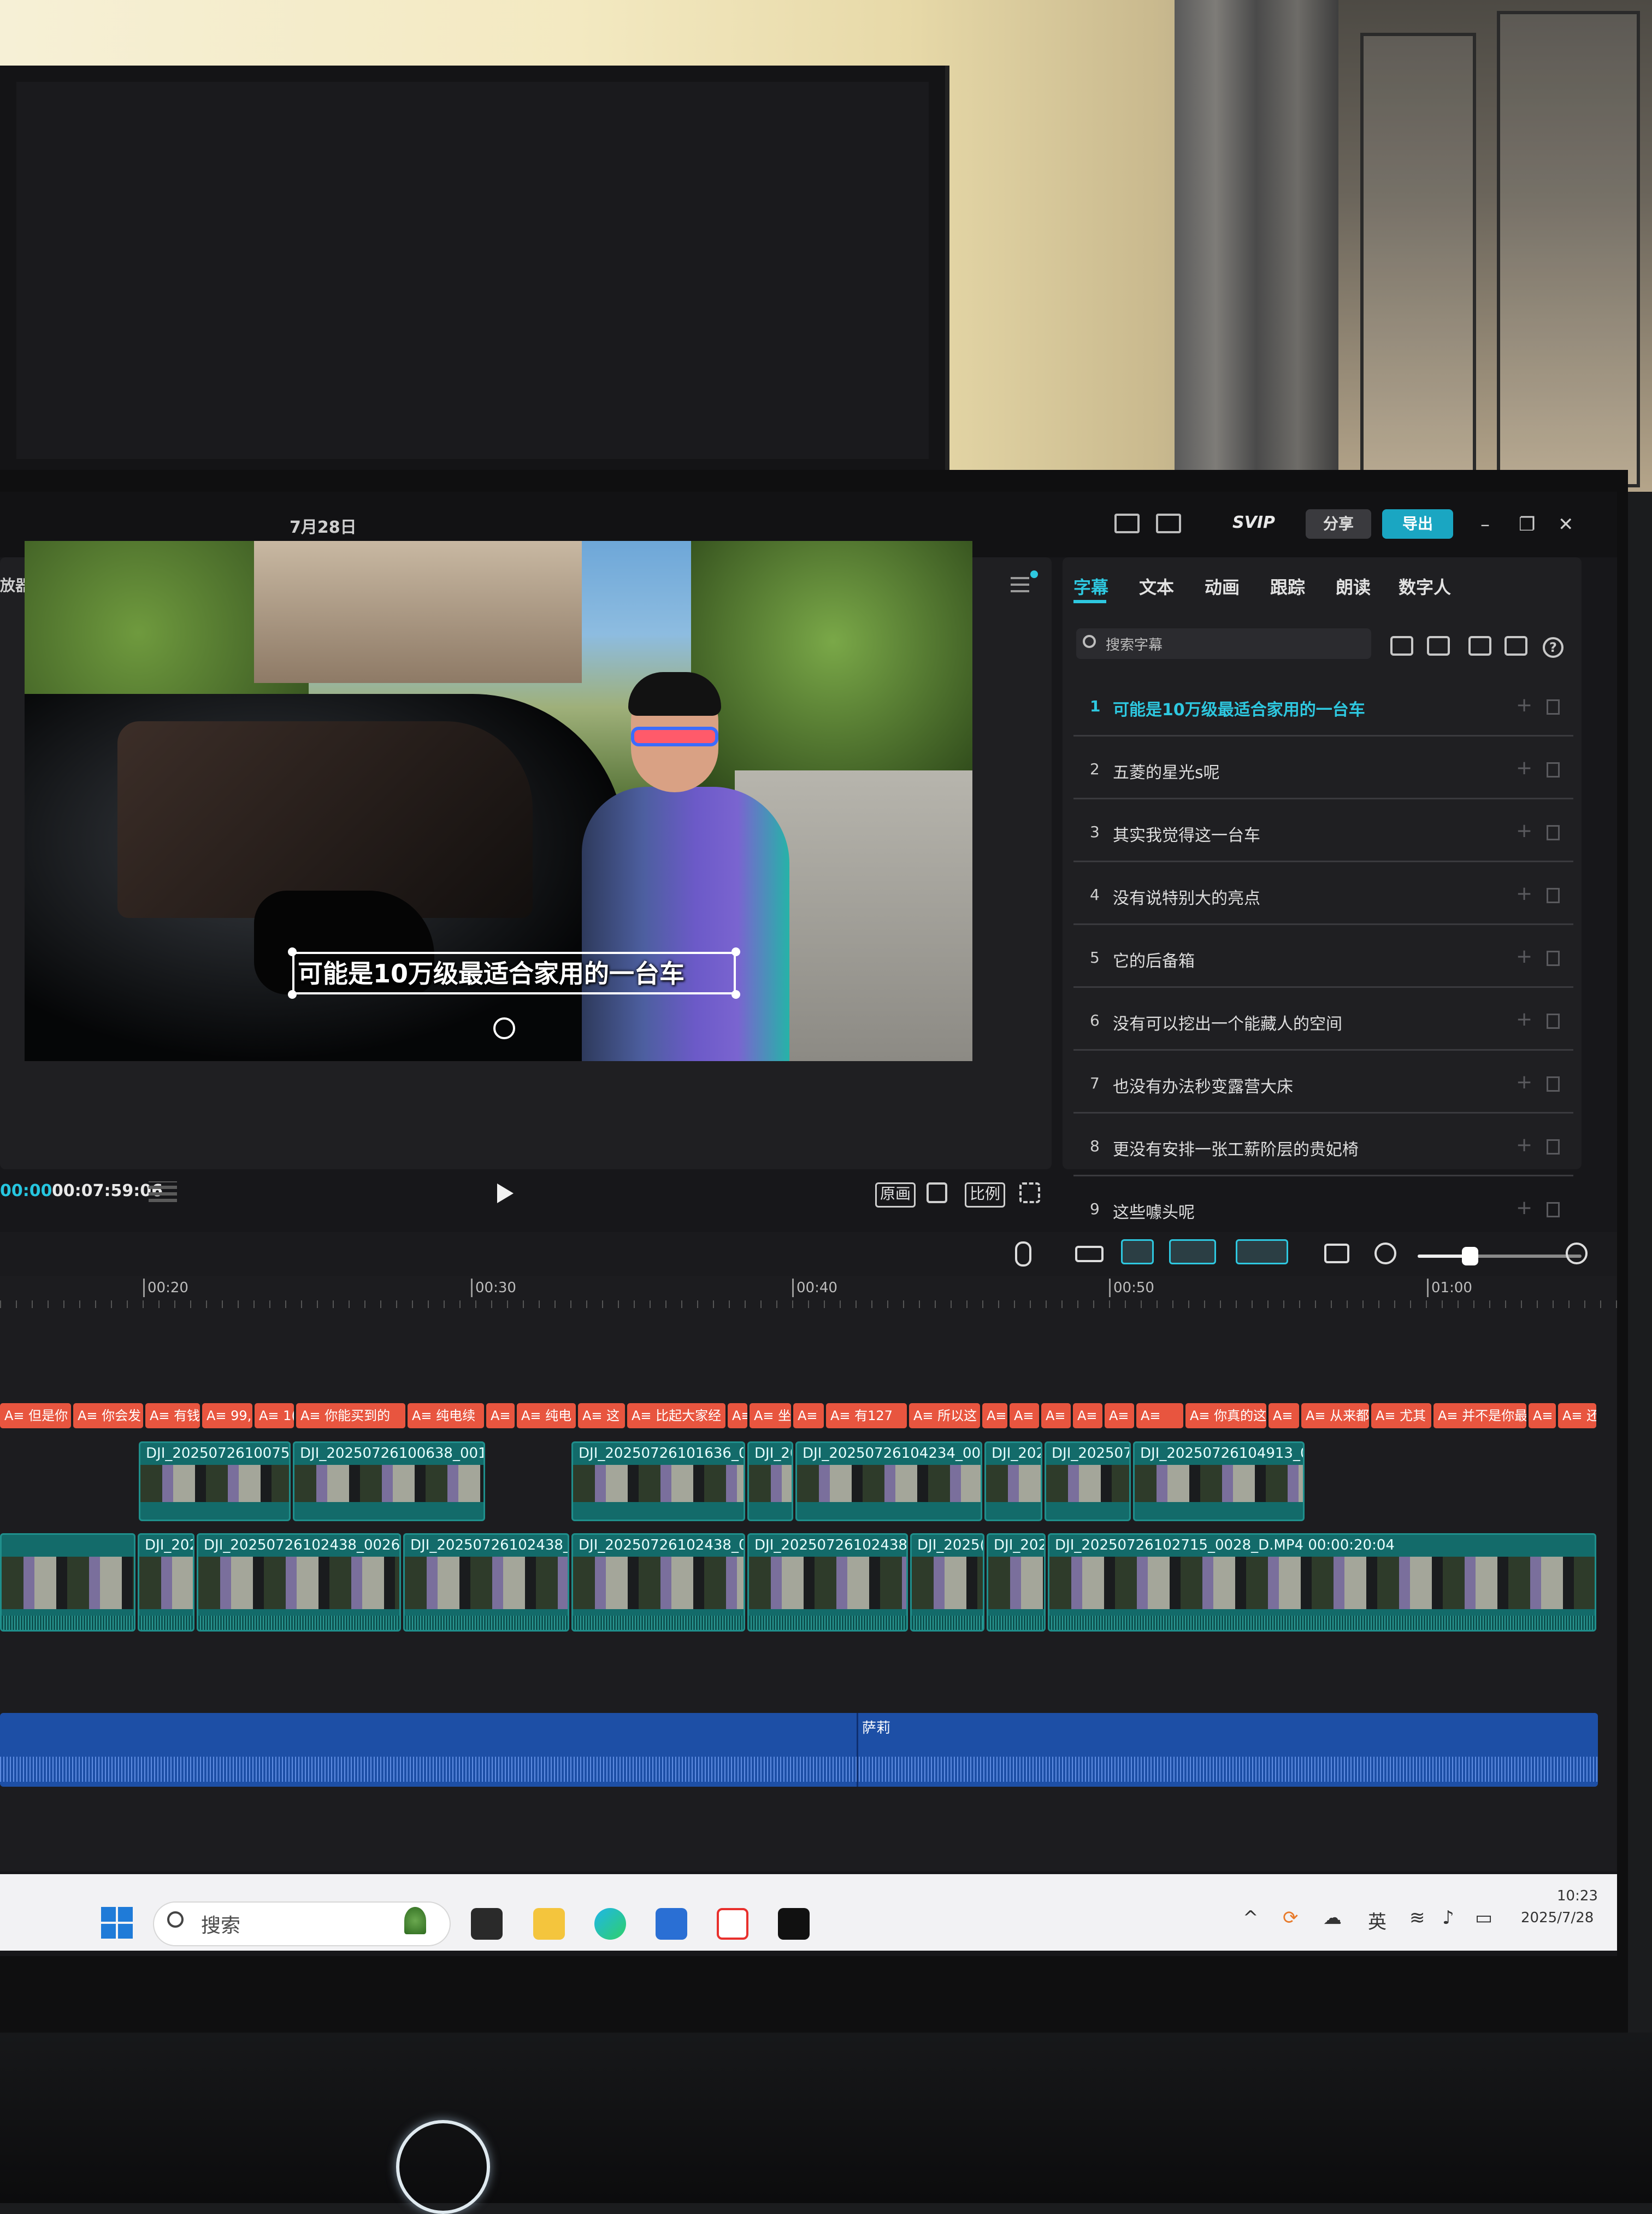 The width and height of the screenshot is (1652, 2214). What do you see at coordinates (117, 1923) in the screenshot?
I see `windows-start-icon` at bounding box center [117, 1923].